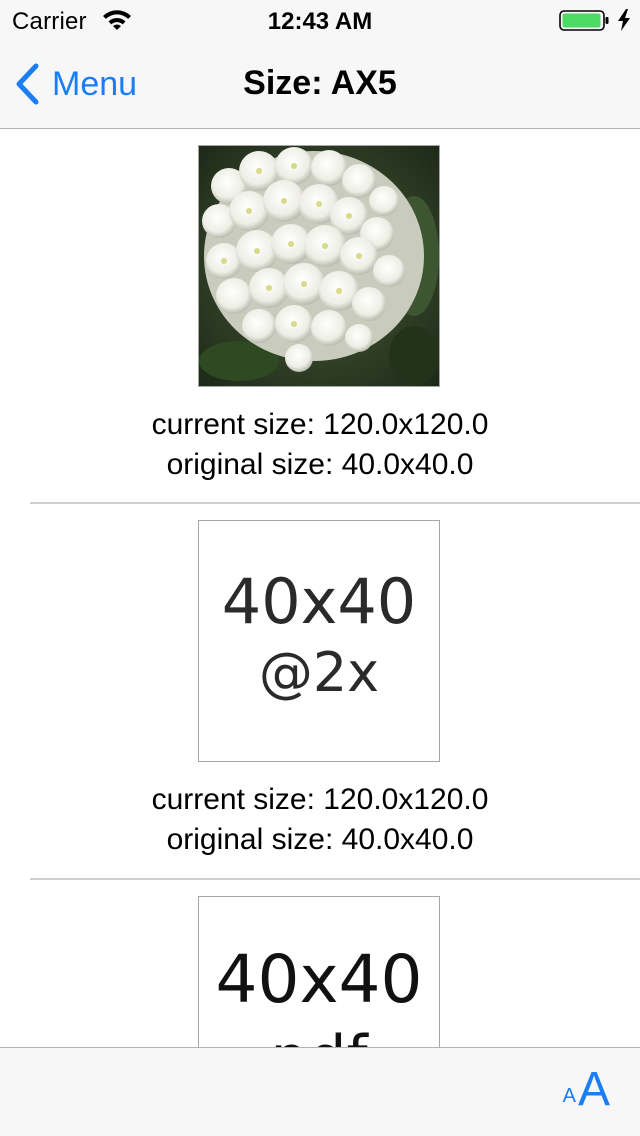 This screenshot has height=1136, width=640. What do you see at coordinates (319, 672) in the screenshot?
I see `placeholder-scale-text: @2x` at bounding box center [319, 672].